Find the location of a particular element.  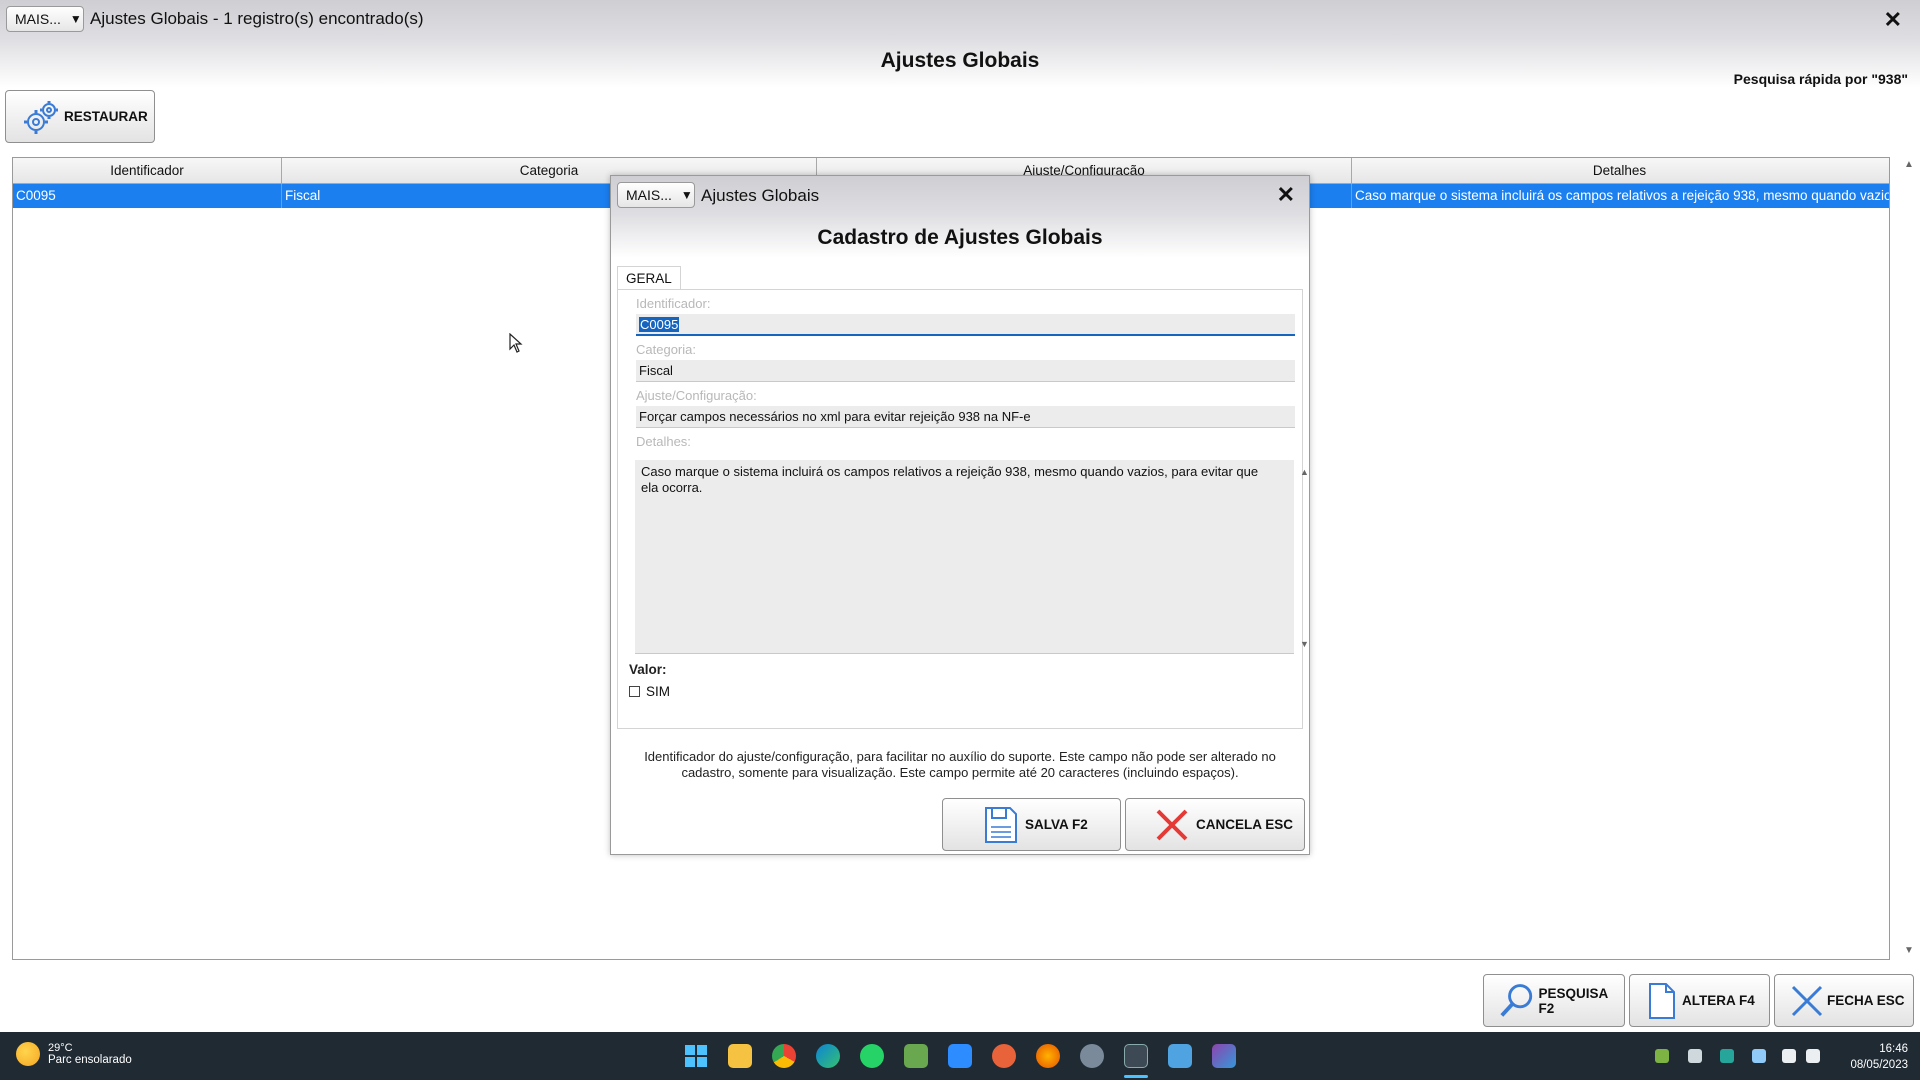

cancel-button: CANCELA ESC is located at coordinates (1215, 824).